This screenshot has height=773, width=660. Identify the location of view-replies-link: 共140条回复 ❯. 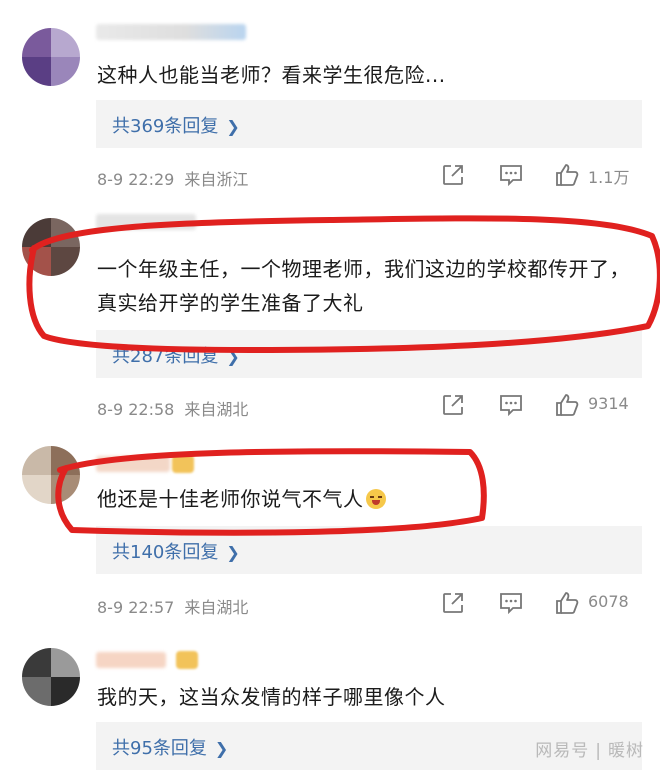
(176, 551).